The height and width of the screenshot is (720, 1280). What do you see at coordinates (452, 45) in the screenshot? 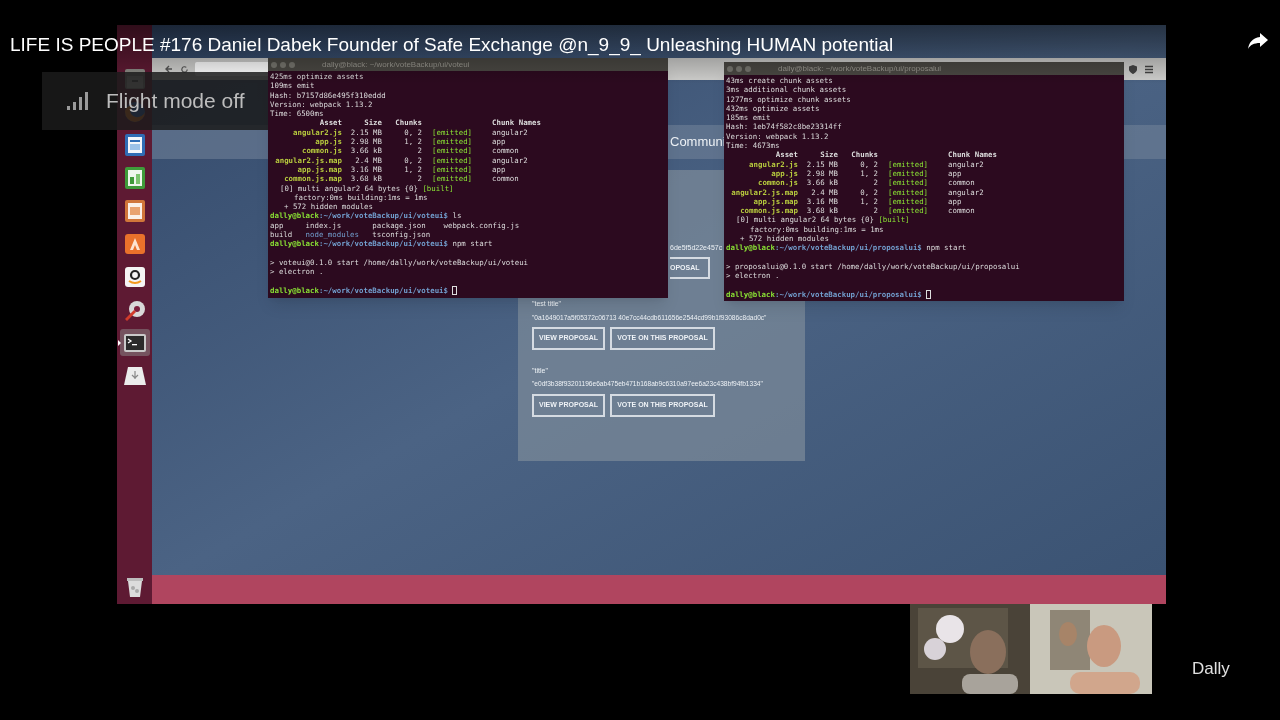
I see `video-title: LIFE IS PEOPLE #176 Daniel Dabek Founder of Safe Exchange @n_9_9_ Unleashing HUMAN potential` at bounding box center [452, 45].